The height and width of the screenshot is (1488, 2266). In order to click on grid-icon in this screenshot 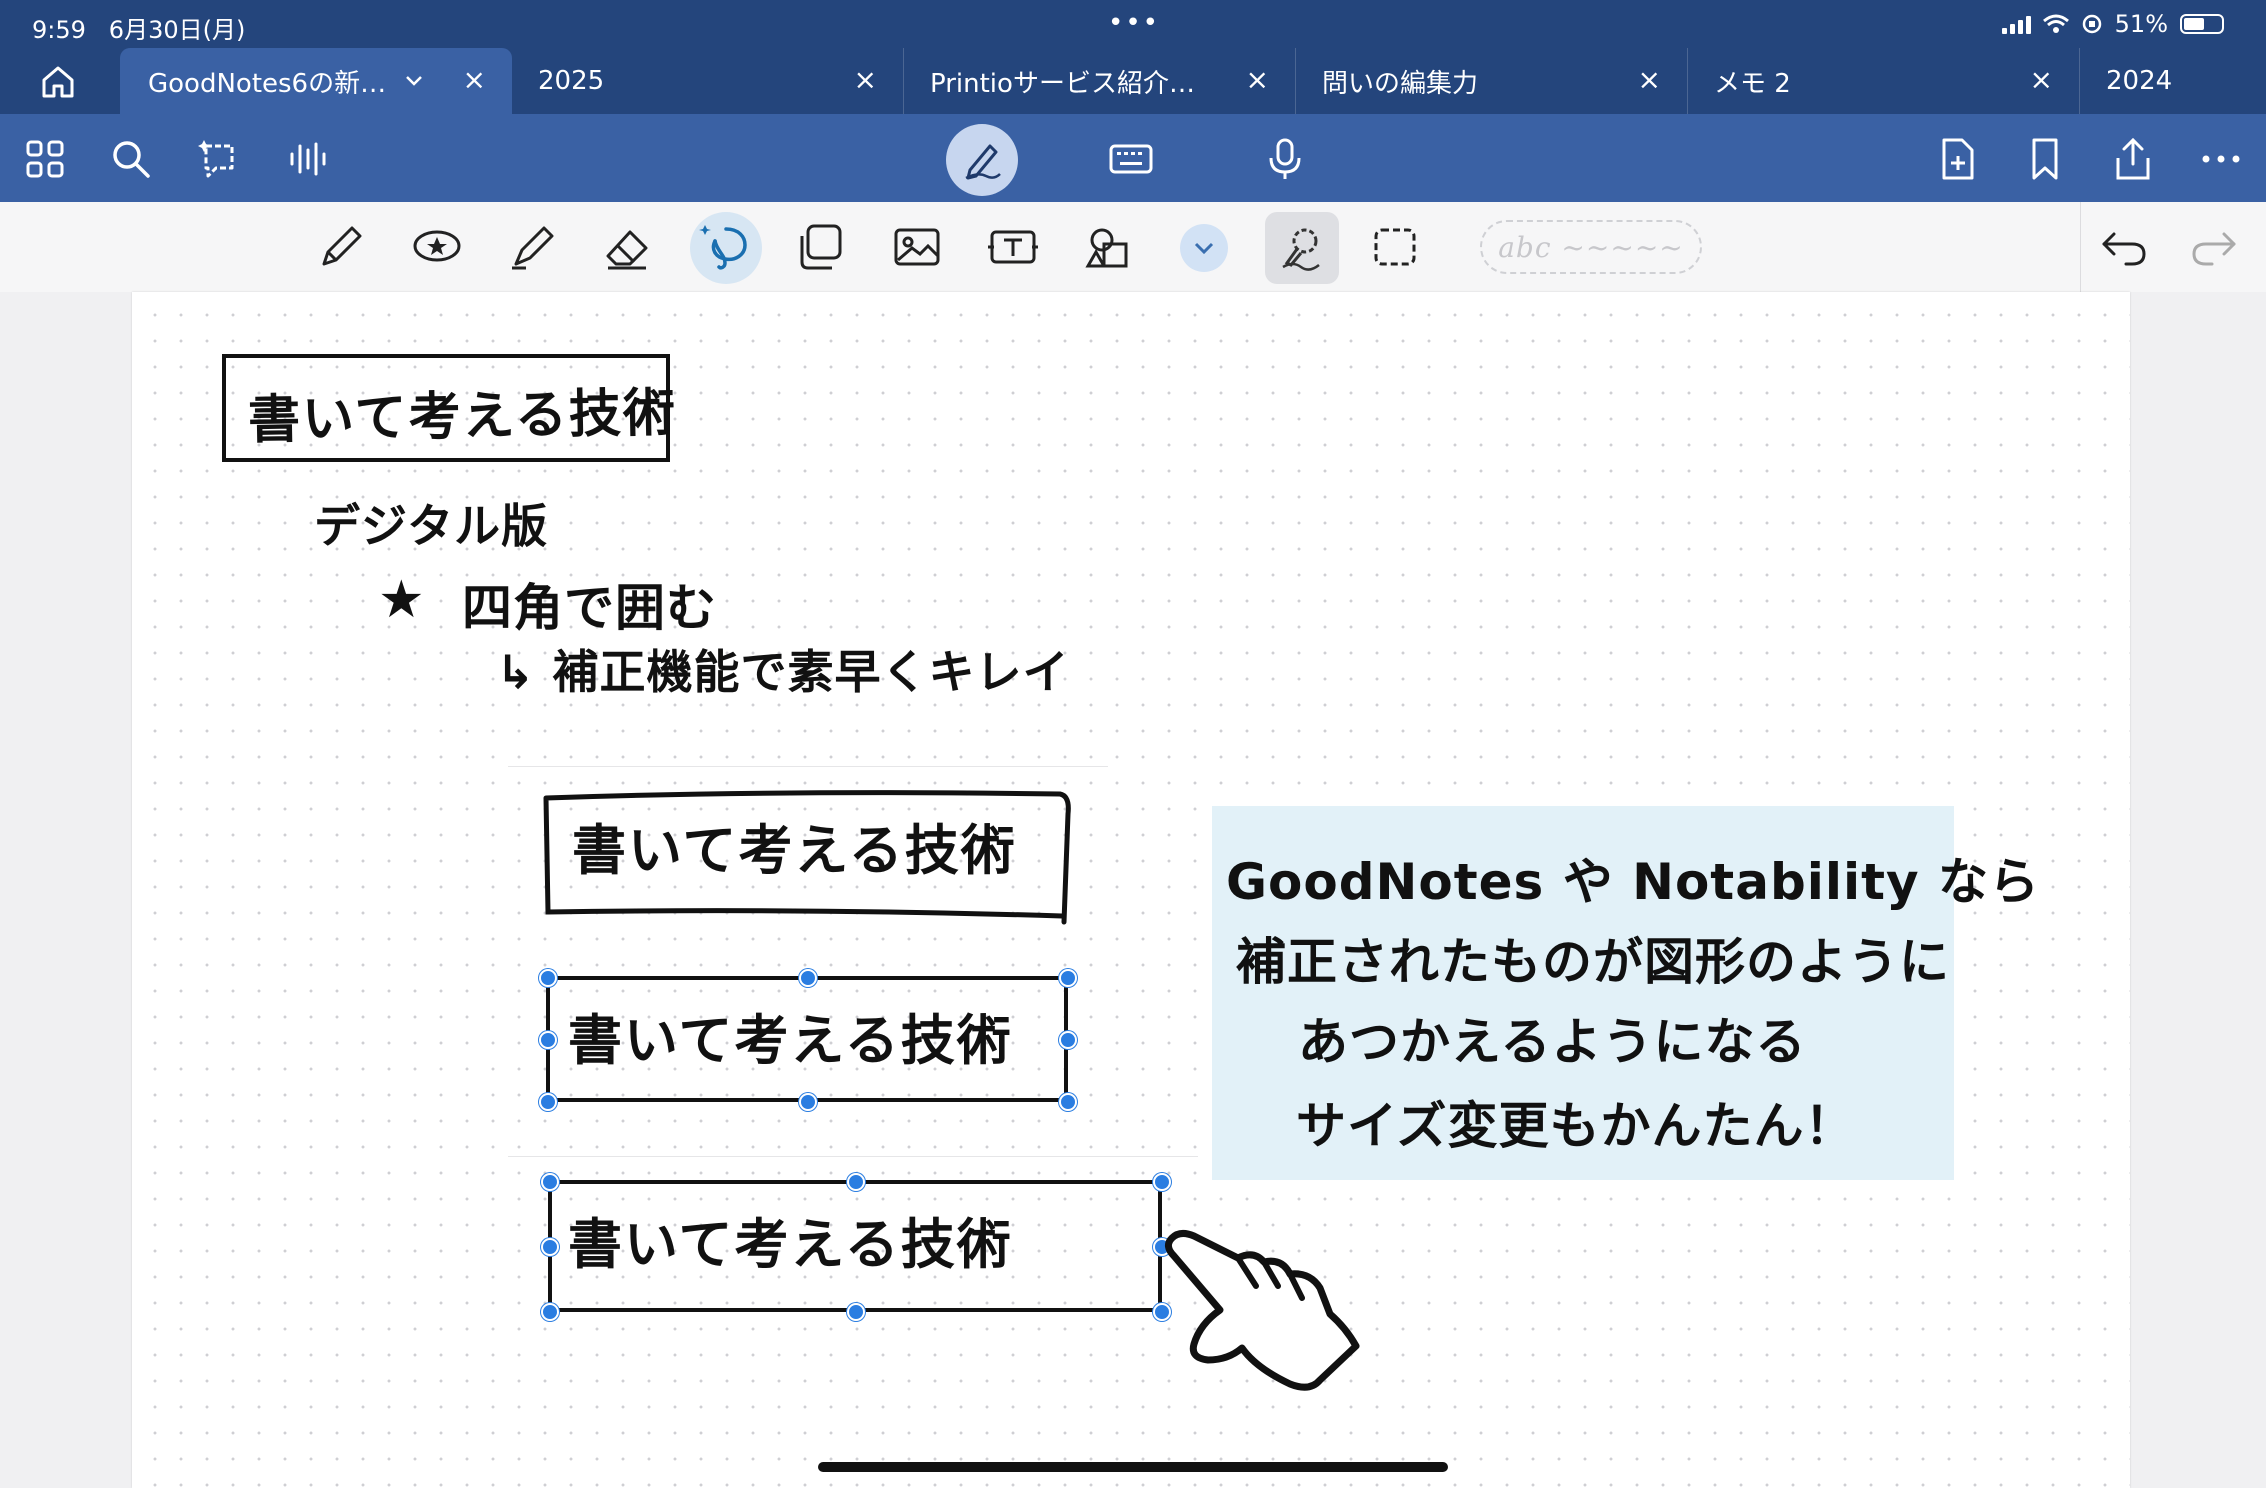, I will do `click(45, 159)`.